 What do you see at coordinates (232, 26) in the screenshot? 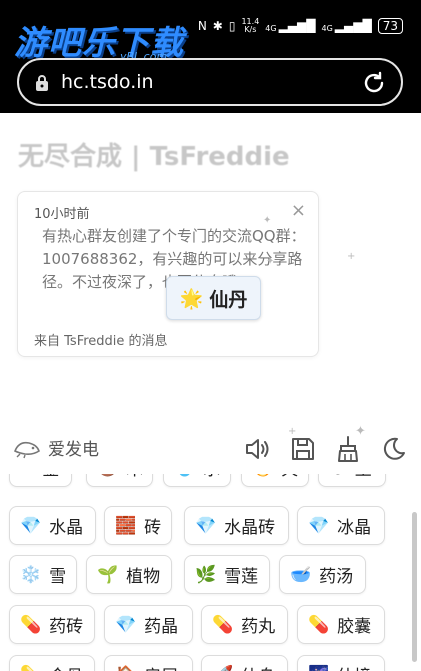
I see `vibrate-icon: ▯` at bounding box center [232, 26].